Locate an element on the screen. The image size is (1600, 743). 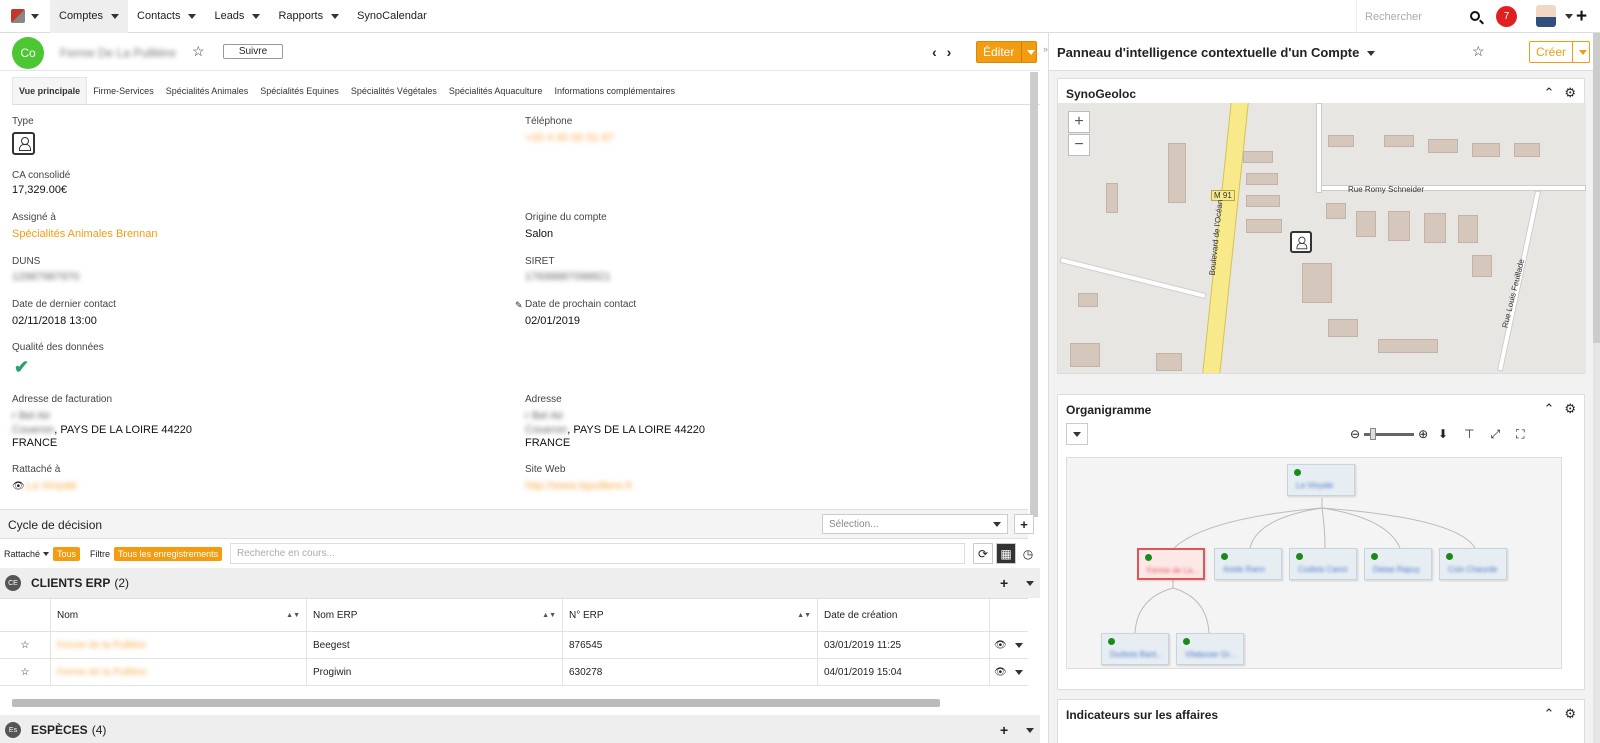
phone-value: +33 4 00 00 51 87 is located at coordinates (569, 138).